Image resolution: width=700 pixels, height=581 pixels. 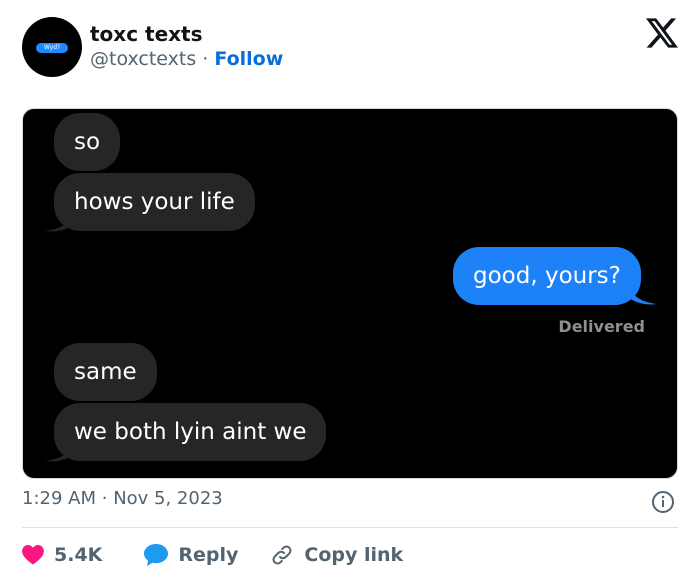 I want to click on post-timestamp: 1:29 AM · Nov 5, 2023, so click(x=122, y=498).